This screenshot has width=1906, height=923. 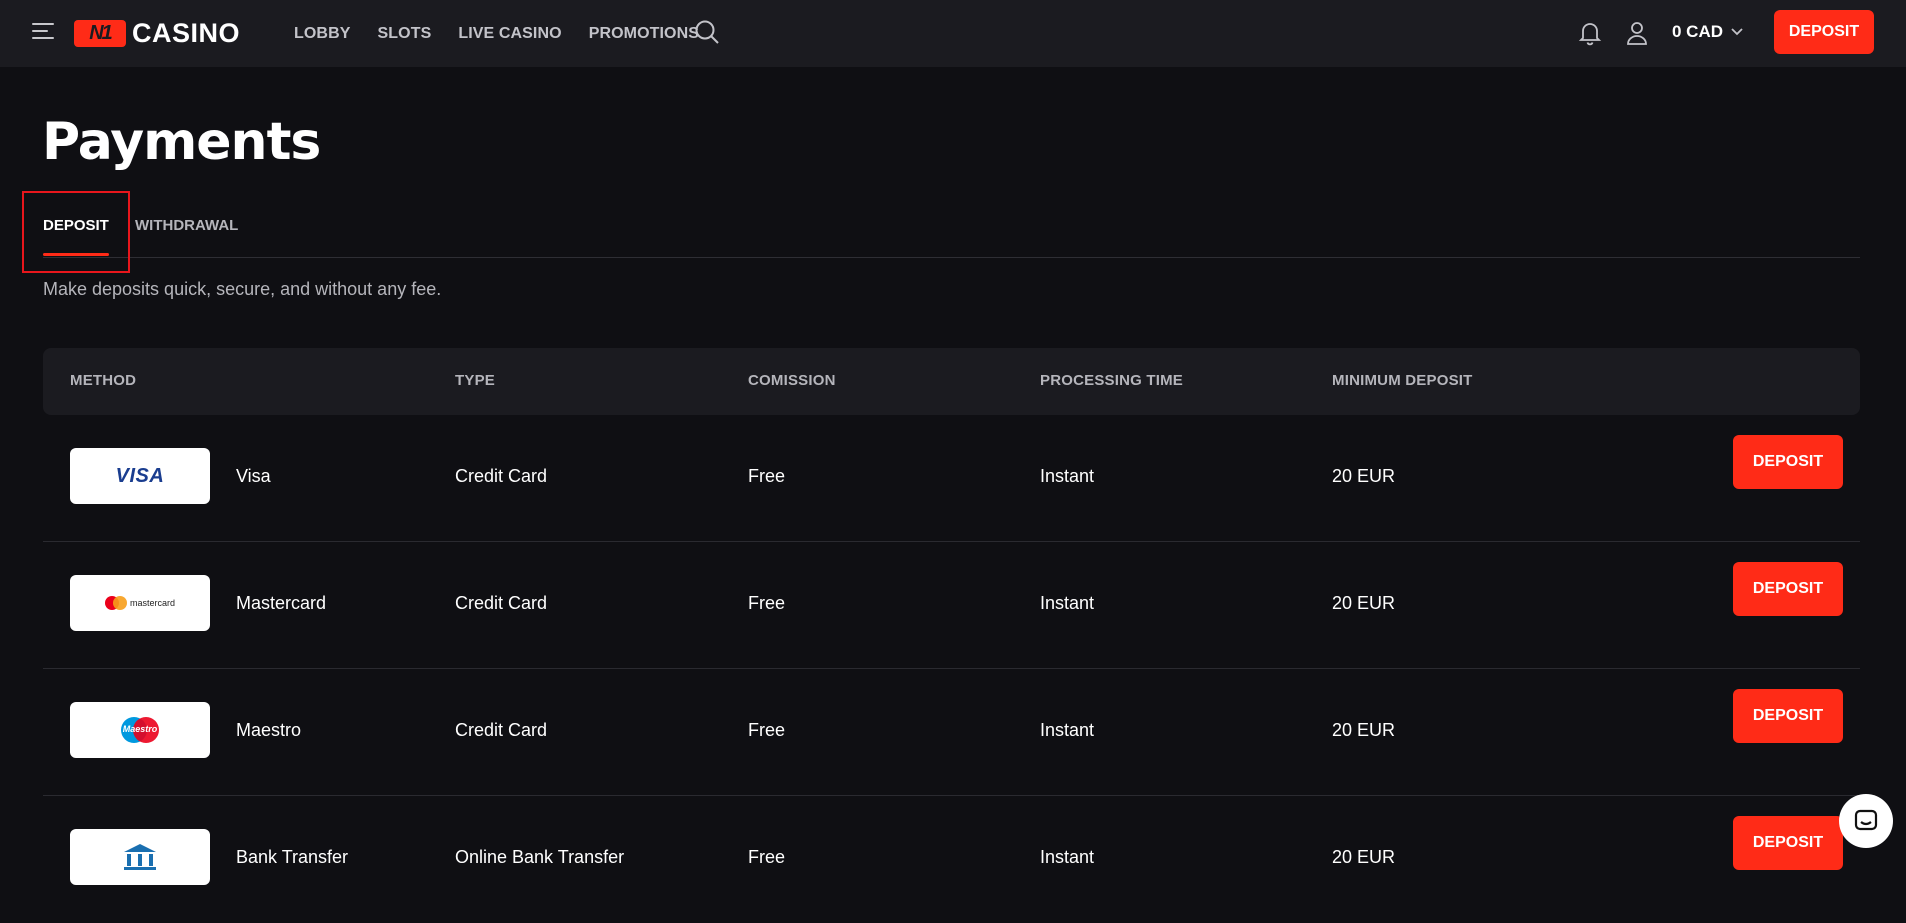 I want to click on maestro-icon: Maestro, so click(x=140, y=730).